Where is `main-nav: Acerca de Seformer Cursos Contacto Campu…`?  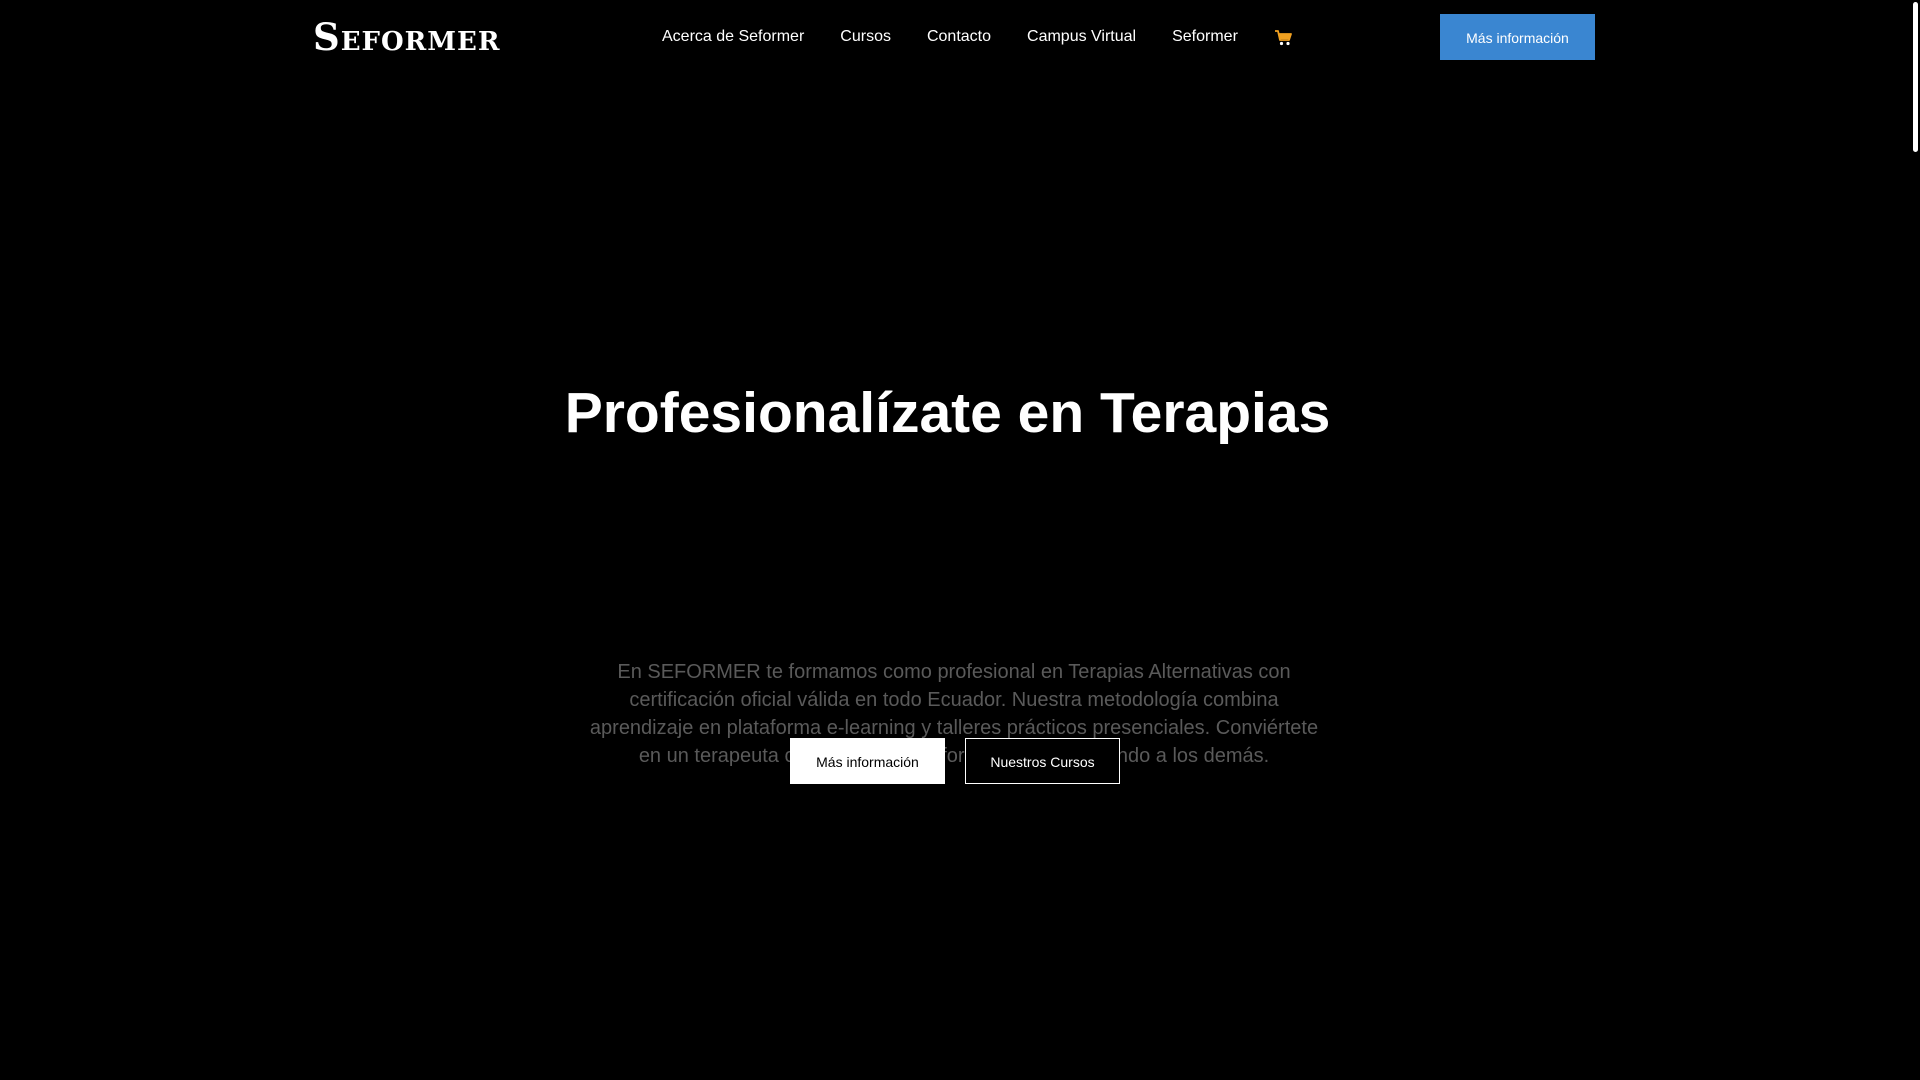 main-nav: Acerca de Seformer Cursos Contacto Campu… is located at coordinates (978, 37).